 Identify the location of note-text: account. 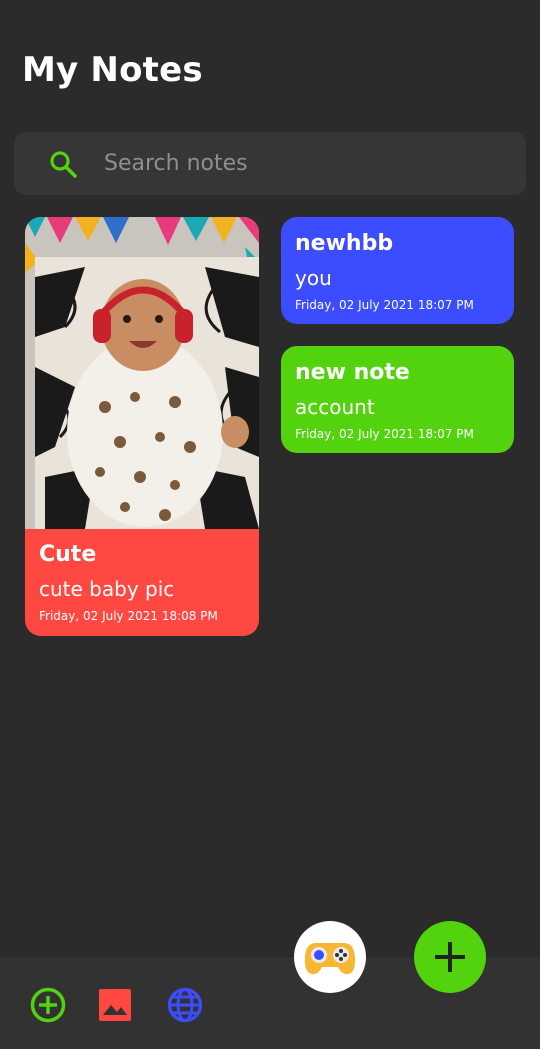
(335, 407).